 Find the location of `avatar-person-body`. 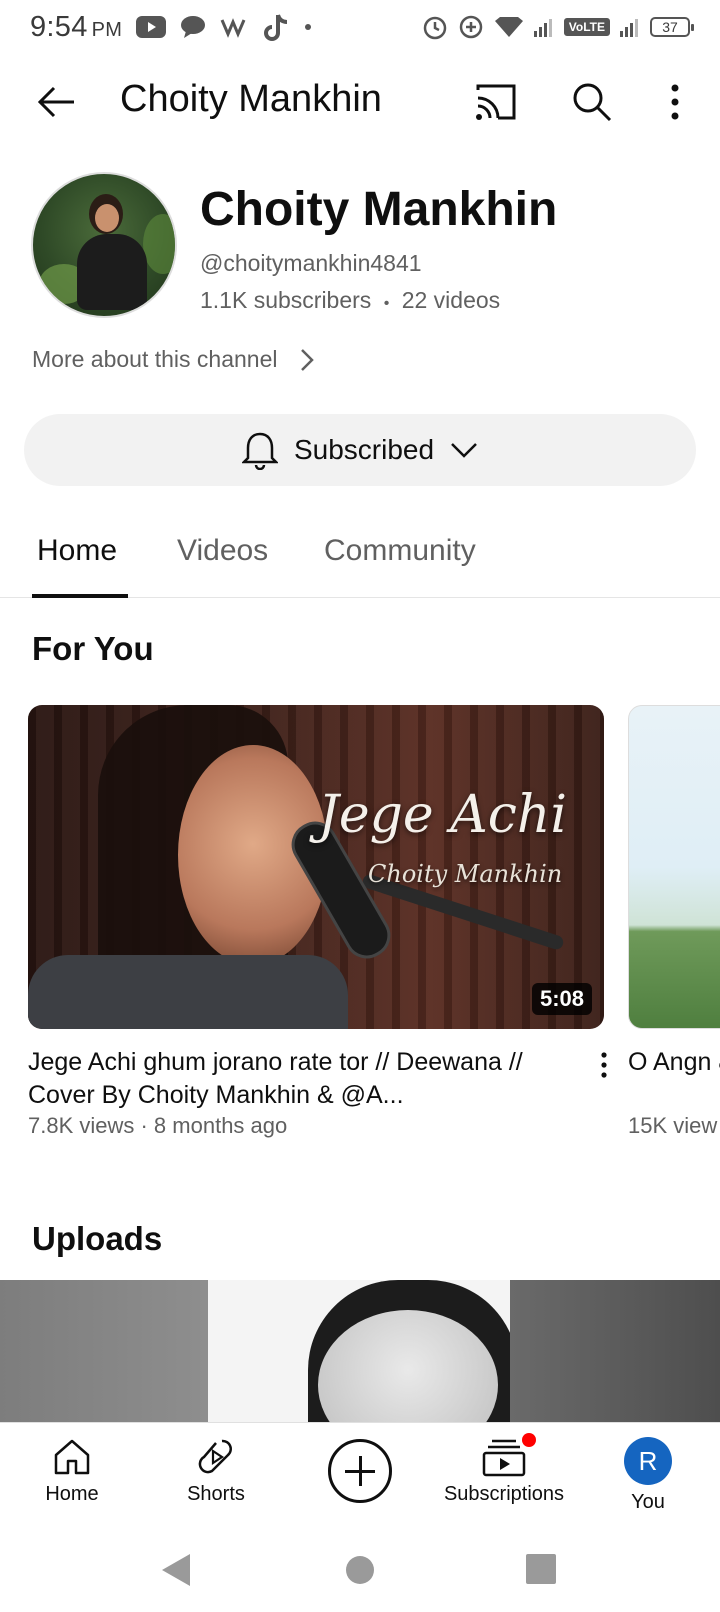

avatar-person-body is located at coordinates (112, 272).